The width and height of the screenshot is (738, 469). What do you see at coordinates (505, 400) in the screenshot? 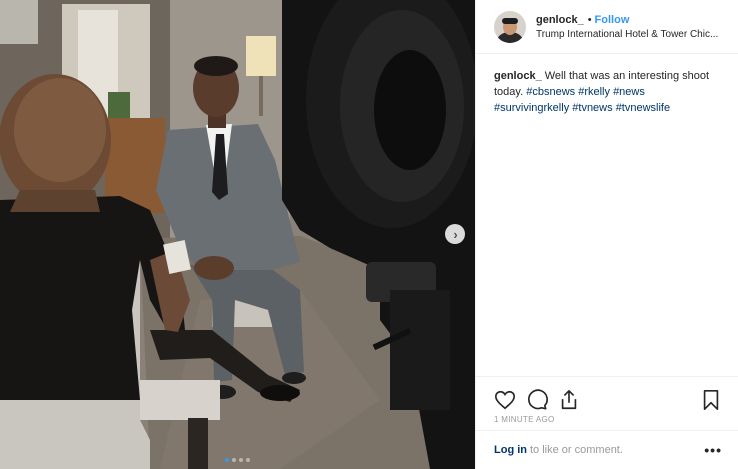
I see `heart-icon` at bounding box center [505, 400].